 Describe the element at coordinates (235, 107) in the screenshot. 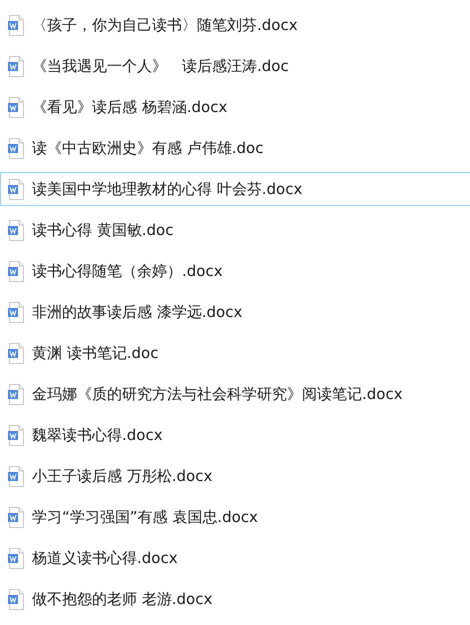

I see `file-item: 《看见》读后感 杨碧涵.docx` at that location.